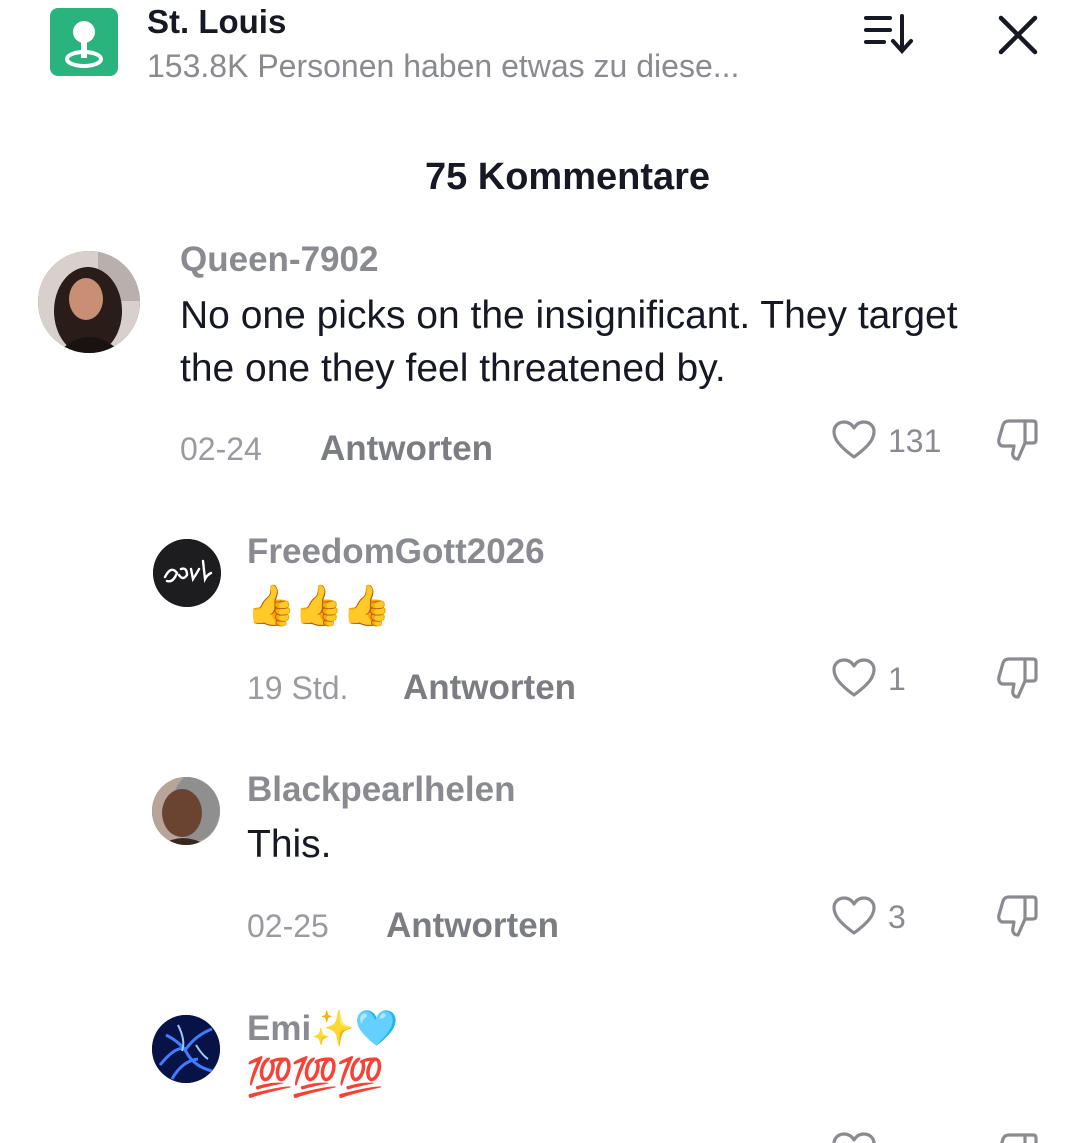 Image resolution: width=1080 pixels, height=1143 pixels. I want to click on comments-count: 75 Kommentare, so click(567, 177).